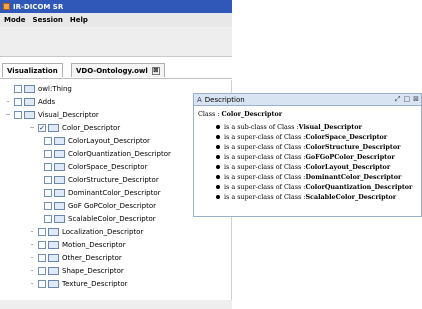  I want to click on tree-node-label: owl:Thing, so click(55, 88).